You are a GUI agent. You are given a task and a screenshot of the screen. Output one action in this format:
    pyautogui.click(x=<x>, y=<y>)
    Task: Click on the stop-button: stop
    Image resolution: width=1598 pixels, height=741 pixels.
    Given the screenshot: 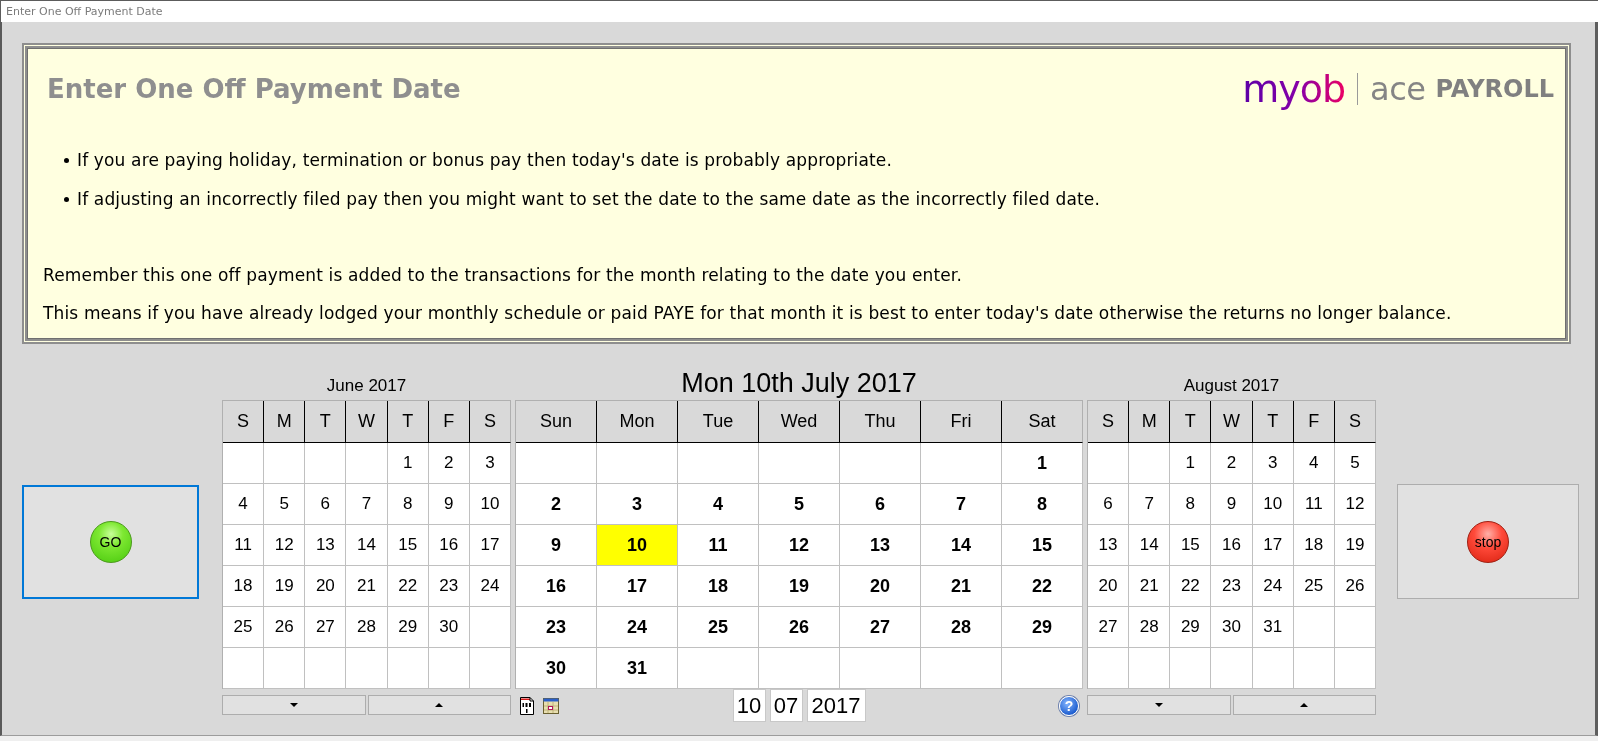 What is the action you would take?
    pyautogui.click(x=1488, y=541)
    